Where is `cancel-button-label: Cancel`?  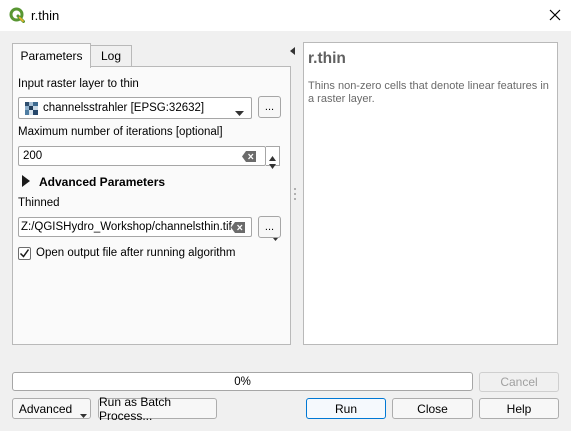
cancel-button-label: Cancel is located at coordinates (519, 382).